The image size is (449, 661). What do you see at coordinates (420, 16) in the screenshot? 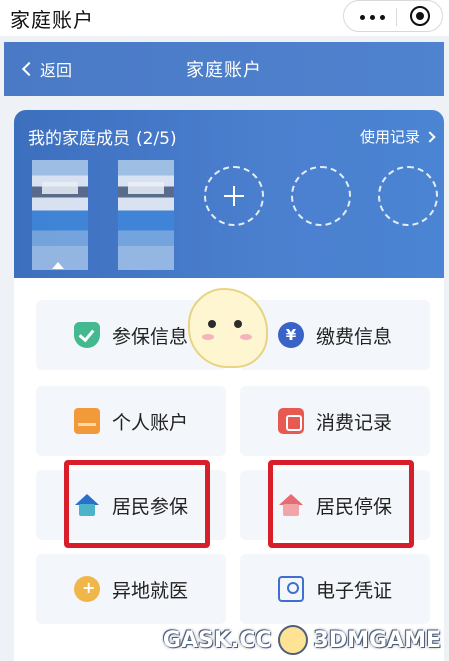
I see `close-target-icon` at bounding box center [420, 16].